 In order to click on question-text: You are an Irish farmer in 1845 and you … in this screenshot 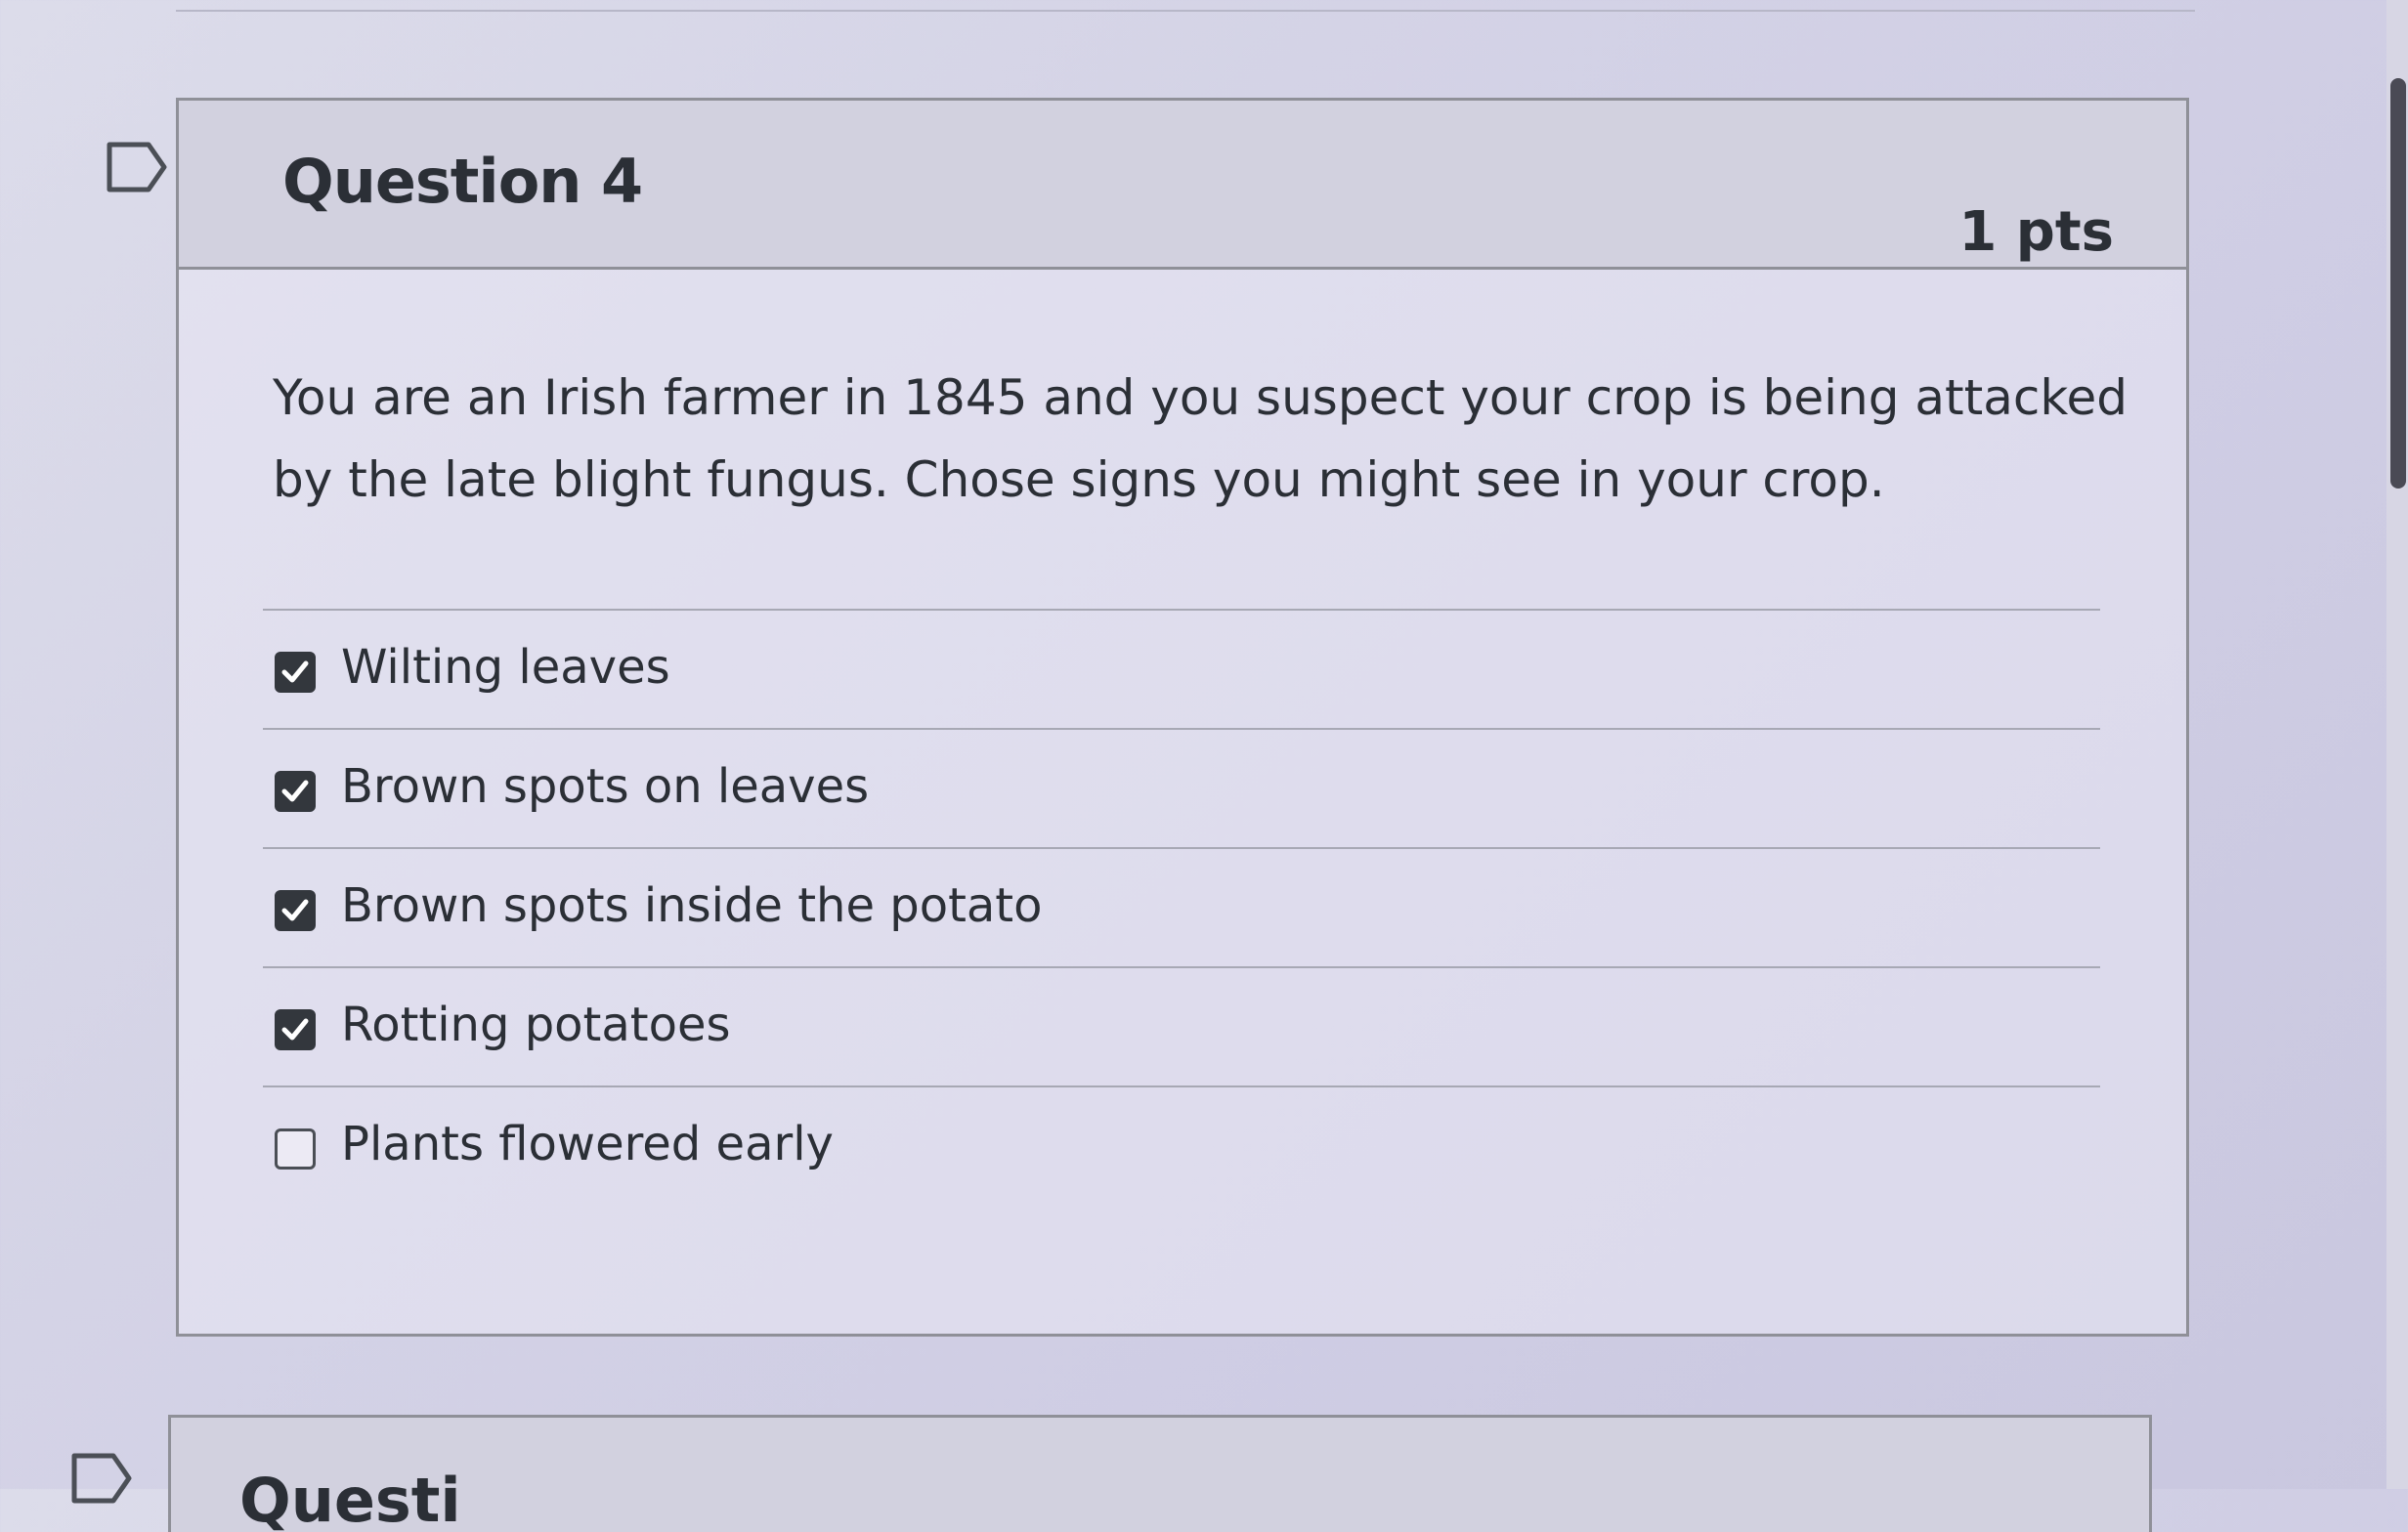, I will do `click(1201, 438)`.